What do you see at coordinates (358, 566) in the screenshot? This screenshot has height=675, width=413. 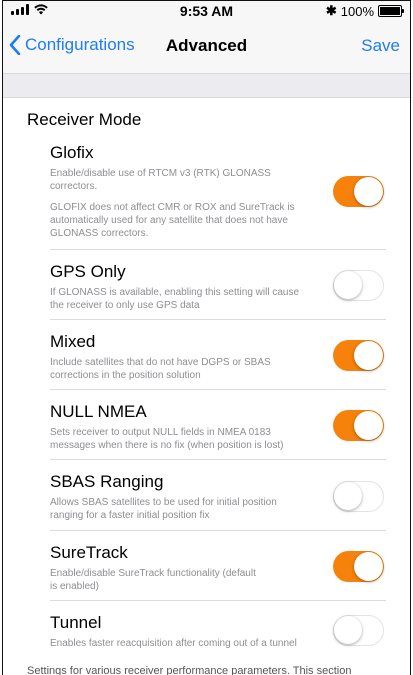 I see `suretrack-toggle` at bounding box center [358, 566].